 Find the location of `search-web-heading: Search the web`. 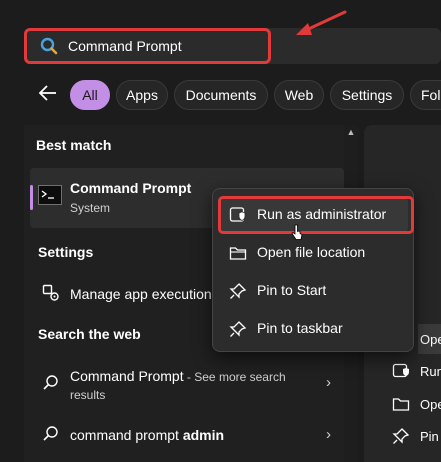

search-web-heading: Search the web is located at coordinates (89, 334).